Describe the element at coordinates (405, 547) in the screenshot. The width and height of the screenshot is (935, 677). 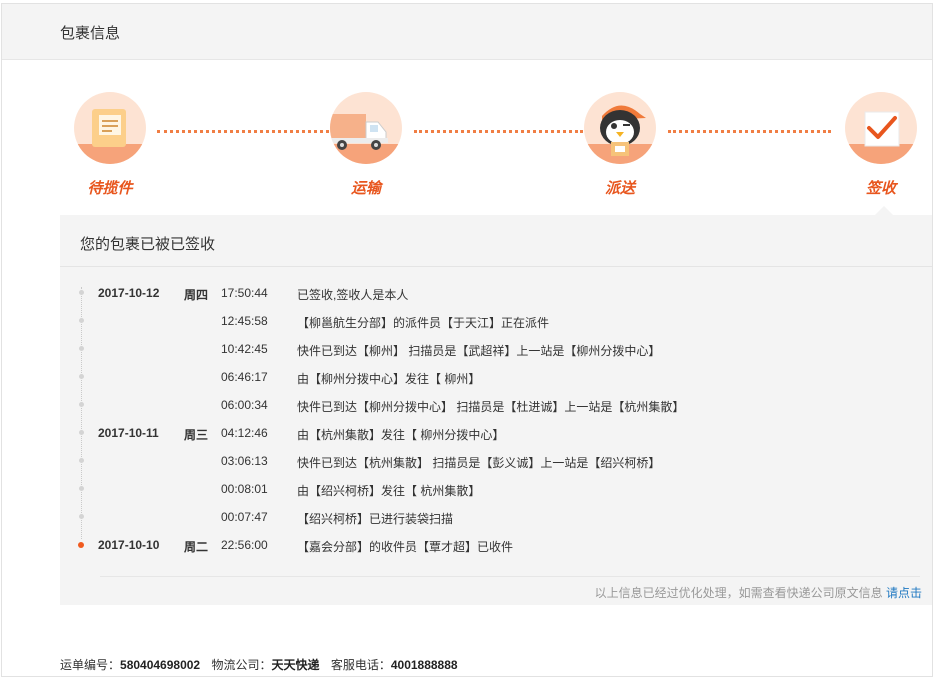
I see `row-desc: 【嘉会分部】的收件员【覃才超】已收件` at that location.